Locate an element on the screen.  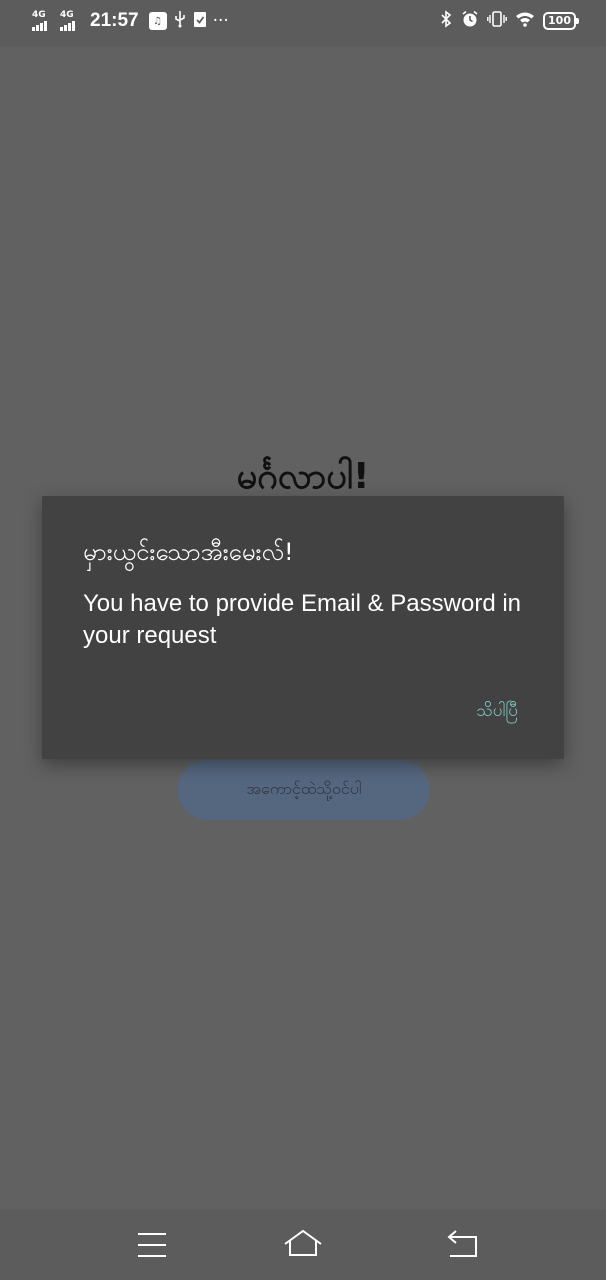
dialog-ok-button: သိပါပြီ is located at coordinates (497, 712).